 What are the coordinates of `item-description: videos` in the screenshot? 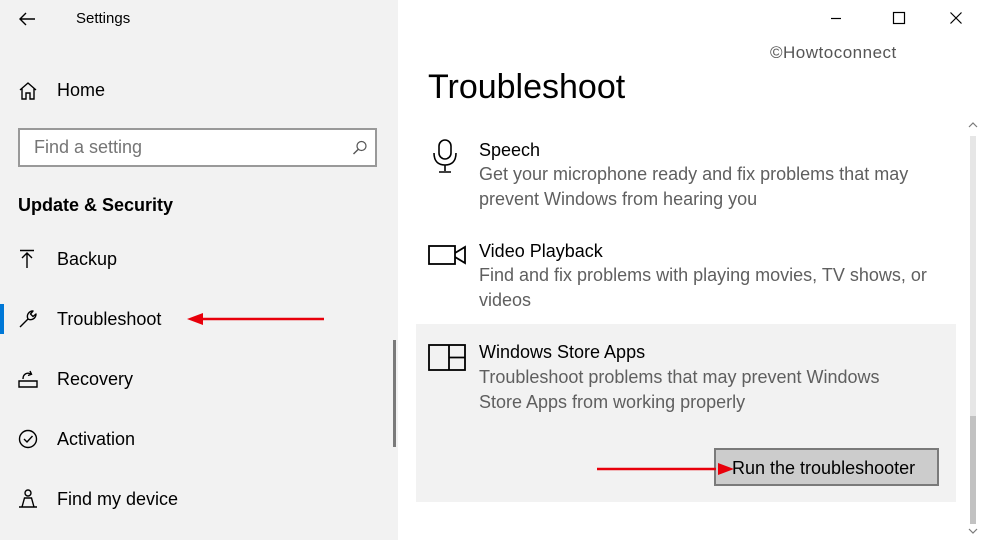 It's located at (505, 300).